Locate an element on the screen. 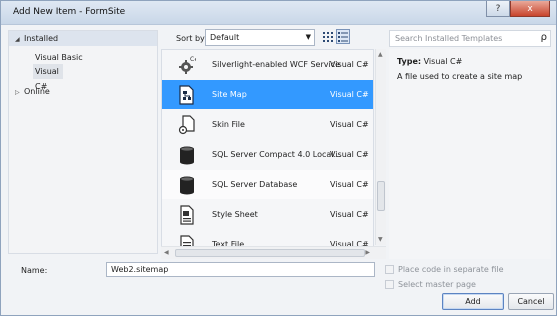 The width and height of the screenshot is (557, 316). medium-icons-view-button is located at coordinates (328, 36).